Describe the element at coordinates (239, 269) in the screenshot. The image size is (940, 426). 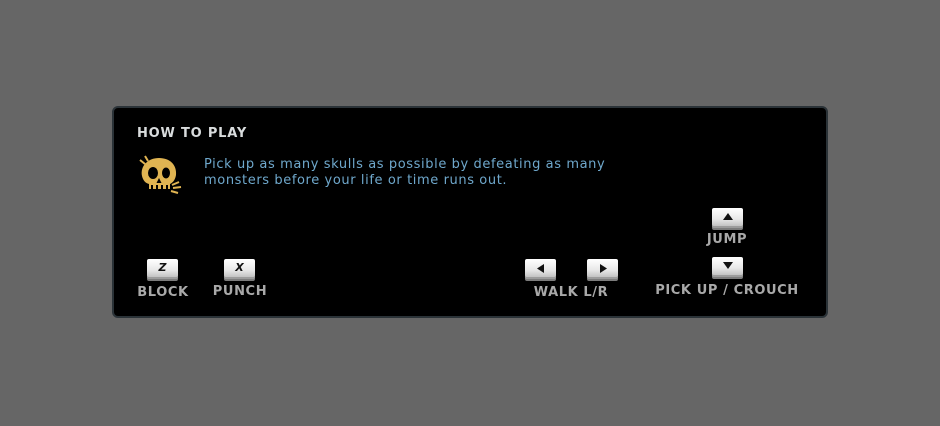
I see `x-key: X` at that location.